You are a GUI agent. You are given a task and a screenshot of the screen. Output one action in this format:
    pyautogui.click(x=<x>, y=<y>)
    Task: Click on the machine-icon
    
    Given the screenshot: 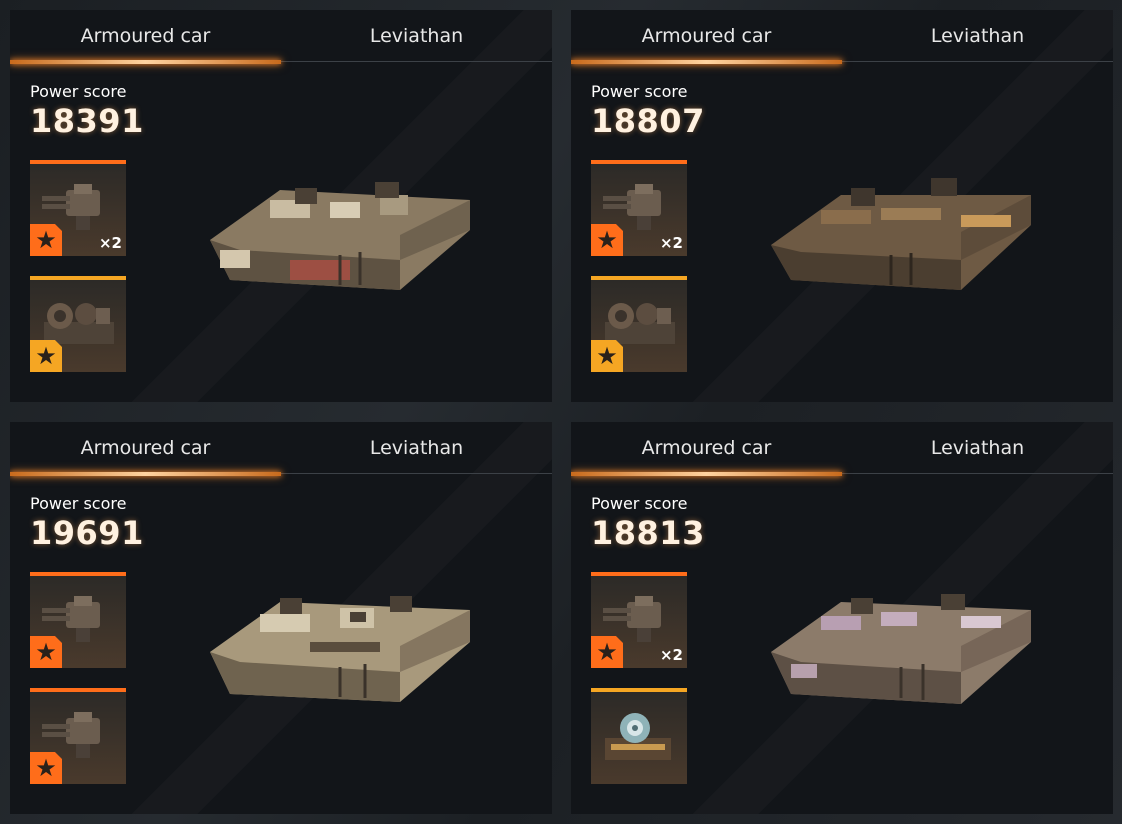 What is the action you would take?
    pyautogui.click(x=638, y=736)
    